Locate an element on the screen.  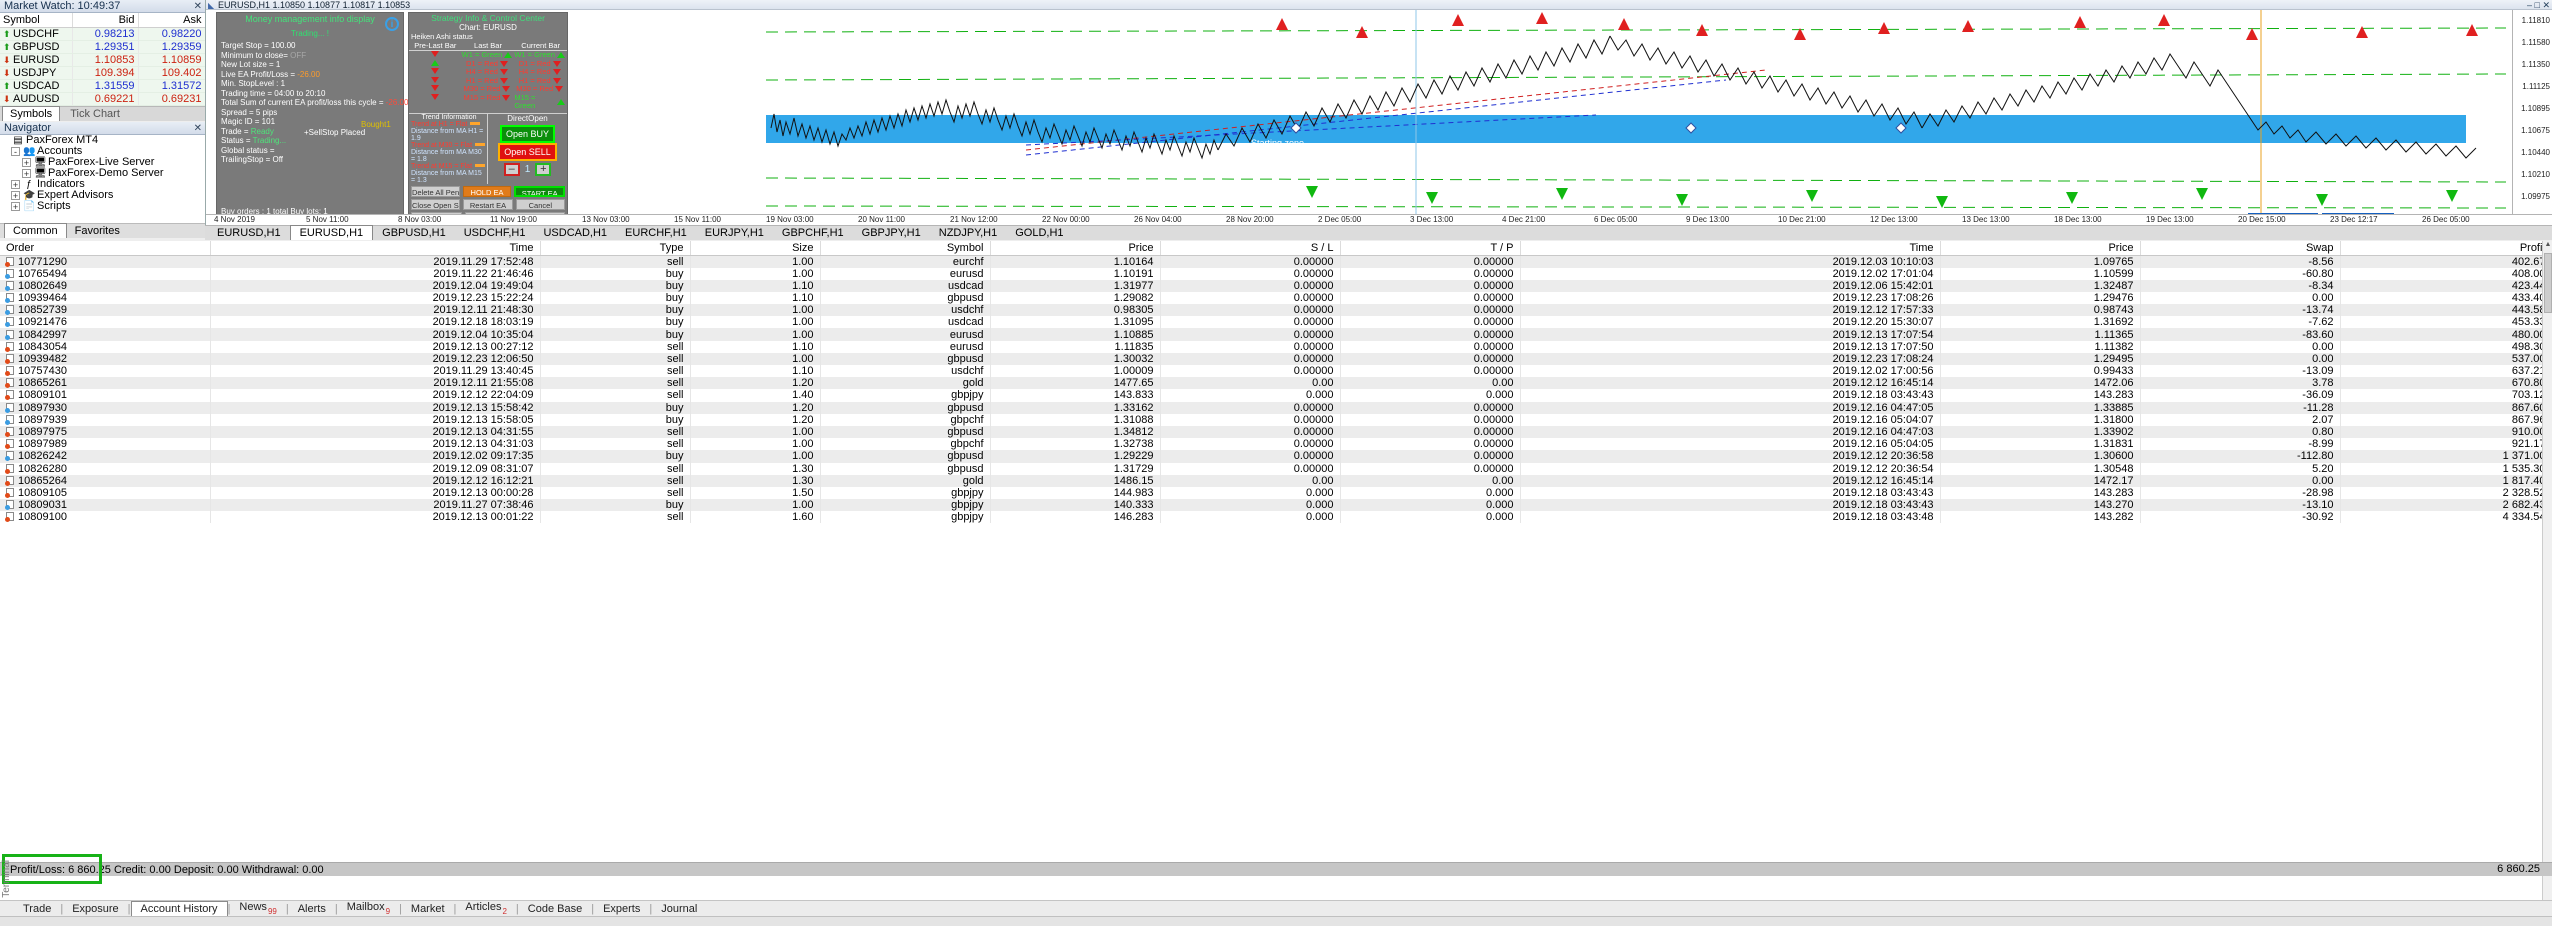
chart-tab: GBPJPY,H1 is located at coordinates (891, 233).